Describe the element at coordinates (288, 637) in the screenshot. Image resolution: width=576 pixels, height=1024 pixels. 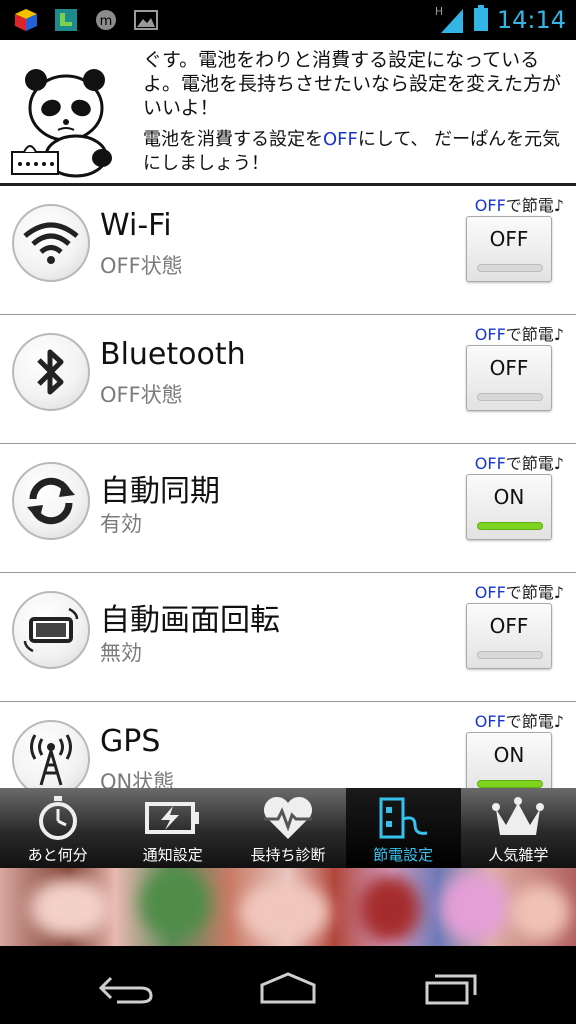
I see `setting-row-auto-rotate: 自動画面回転 無効 OFFで節電♪ OFF` at that location.